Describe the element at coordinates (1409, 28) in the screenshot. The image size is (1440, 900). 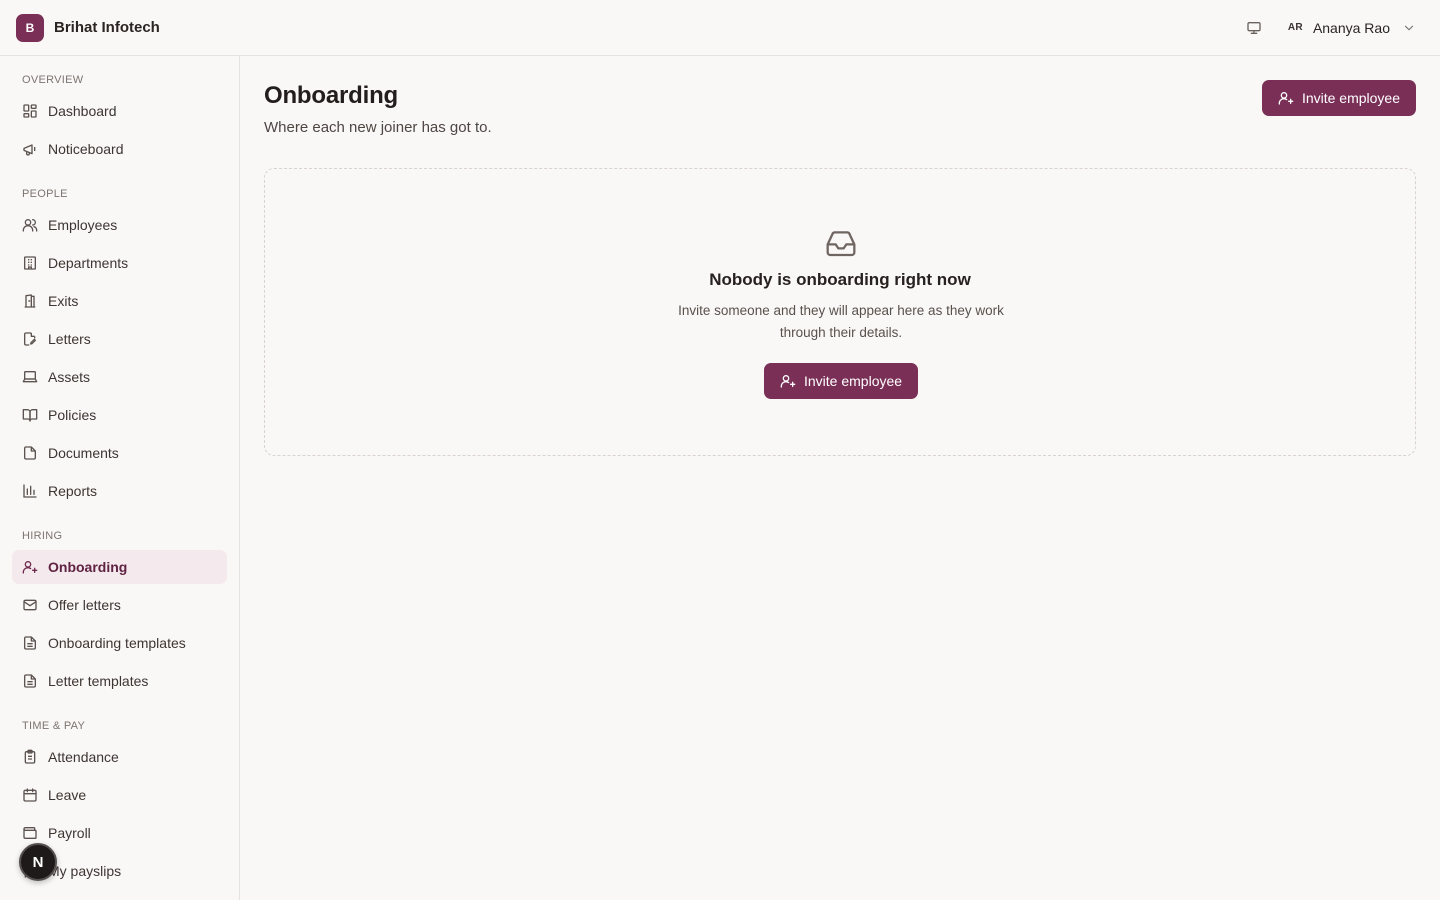
I see `chevron-down-icon` at that location.